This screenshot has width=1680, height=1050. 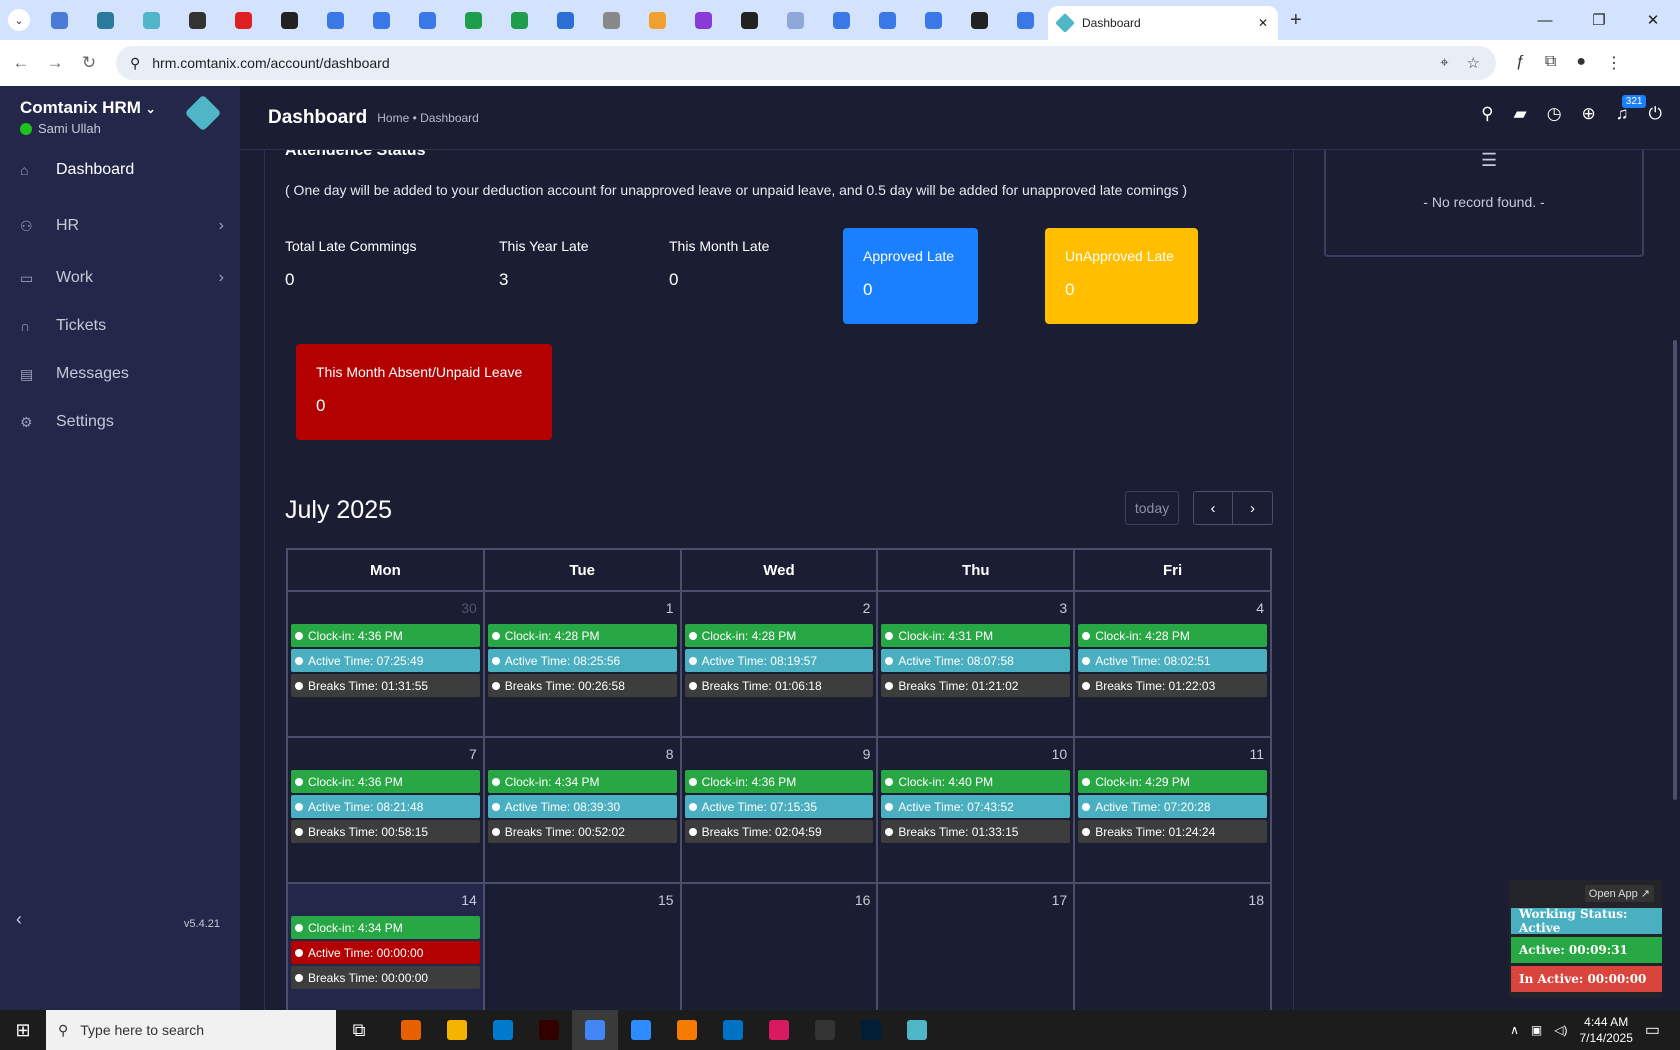 I want to click on calendar-day-cell: 15, so click(x=582, y=946).